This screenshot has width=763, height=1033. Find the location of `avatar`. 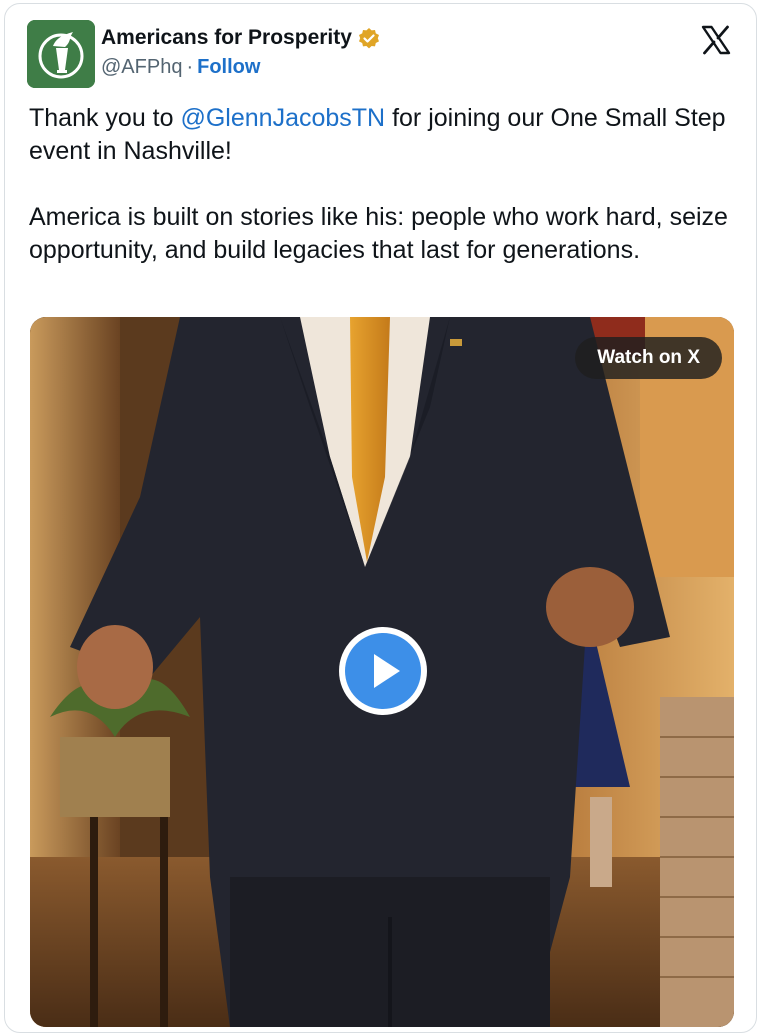

avatar is located at coordinates (61, 54).